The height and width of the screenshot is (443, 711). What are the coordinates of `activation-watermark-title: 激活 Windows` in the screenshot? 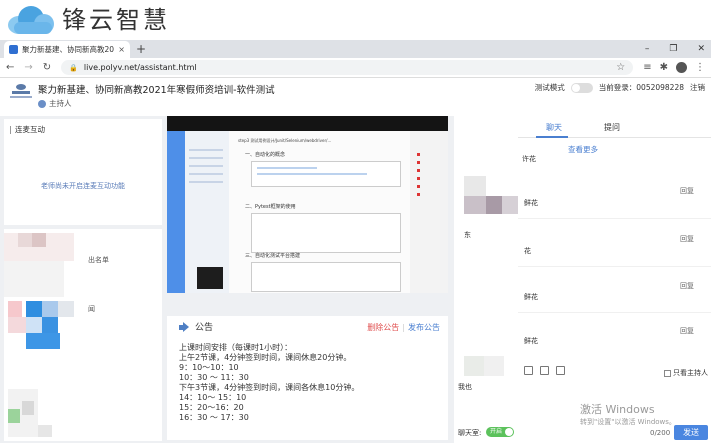 It's located at (617, 409).